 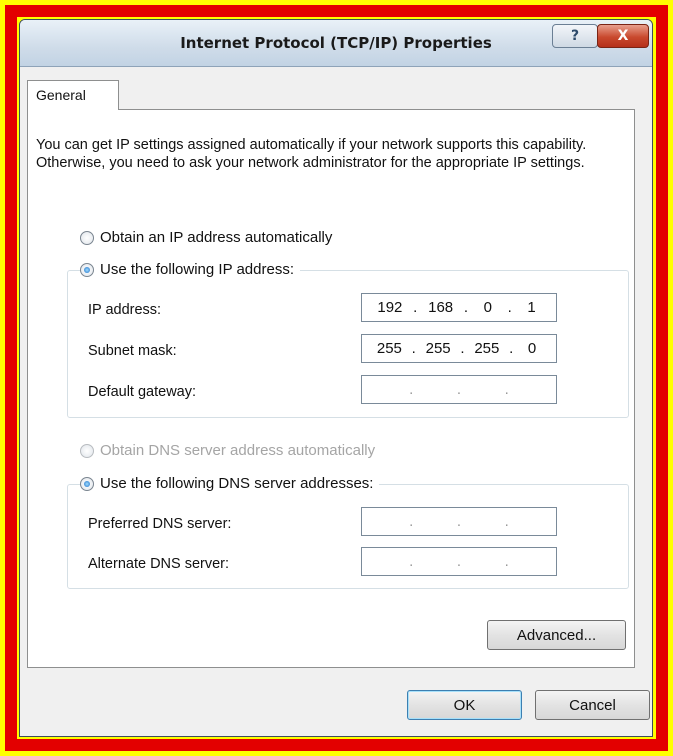 I want to click on close-button: X, so click(x=623, y=36).